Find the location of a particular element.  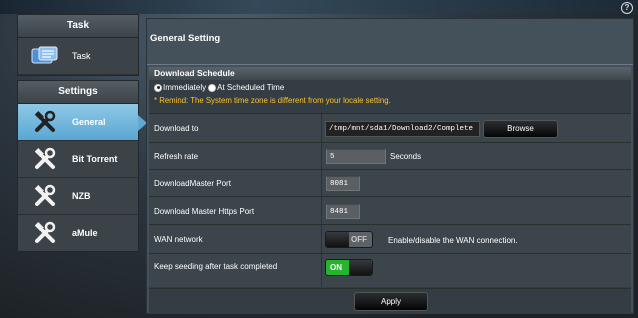

top-banner is located at coordinates (319, 7).